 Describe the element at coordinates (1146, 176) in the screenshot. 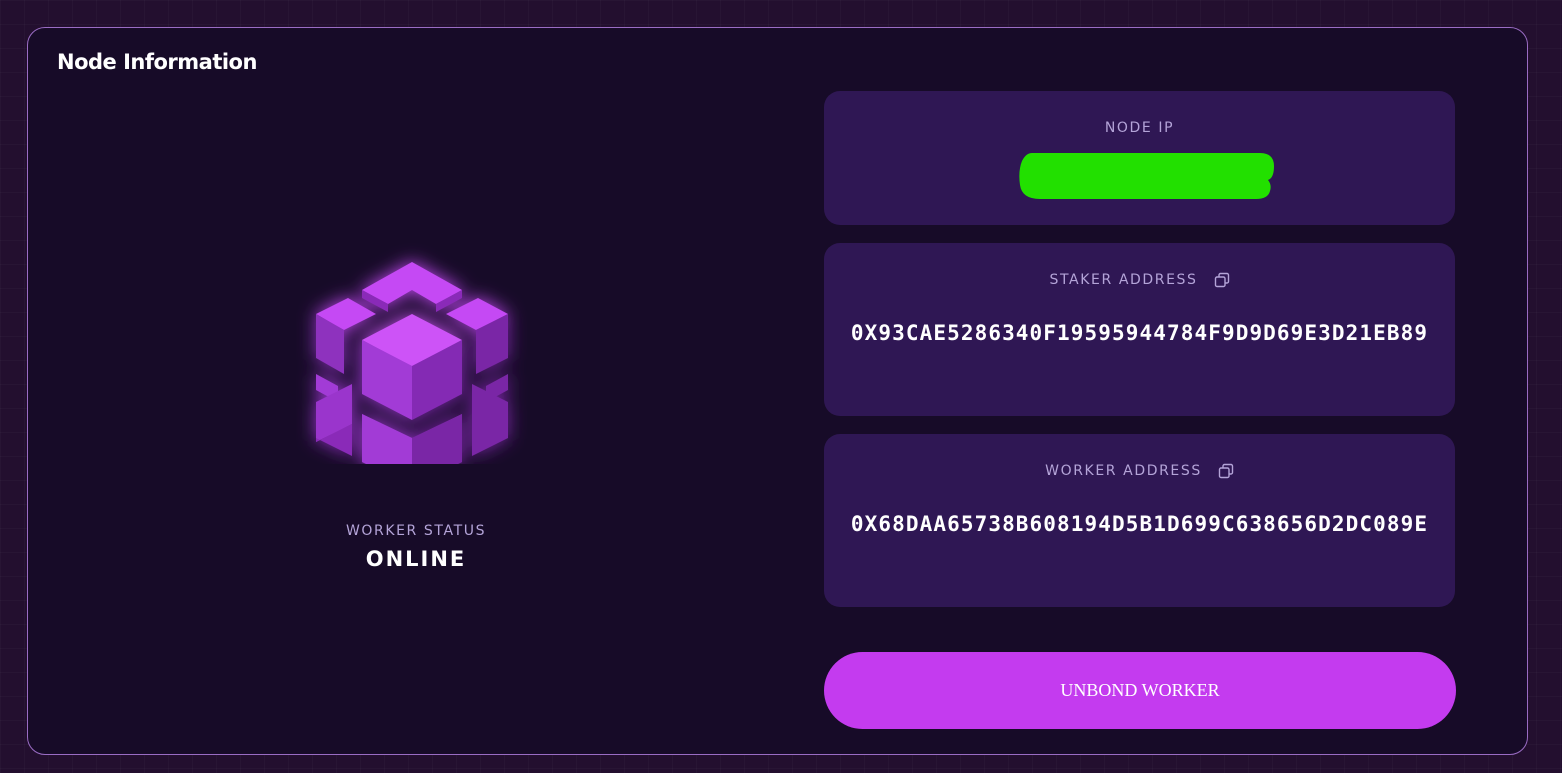

I see `node-ip-redaction` at that location.